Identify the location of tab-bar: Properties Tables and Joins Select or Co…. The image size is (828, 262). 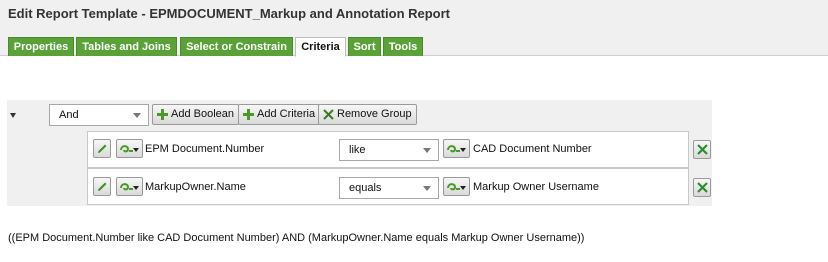
(414, 44).